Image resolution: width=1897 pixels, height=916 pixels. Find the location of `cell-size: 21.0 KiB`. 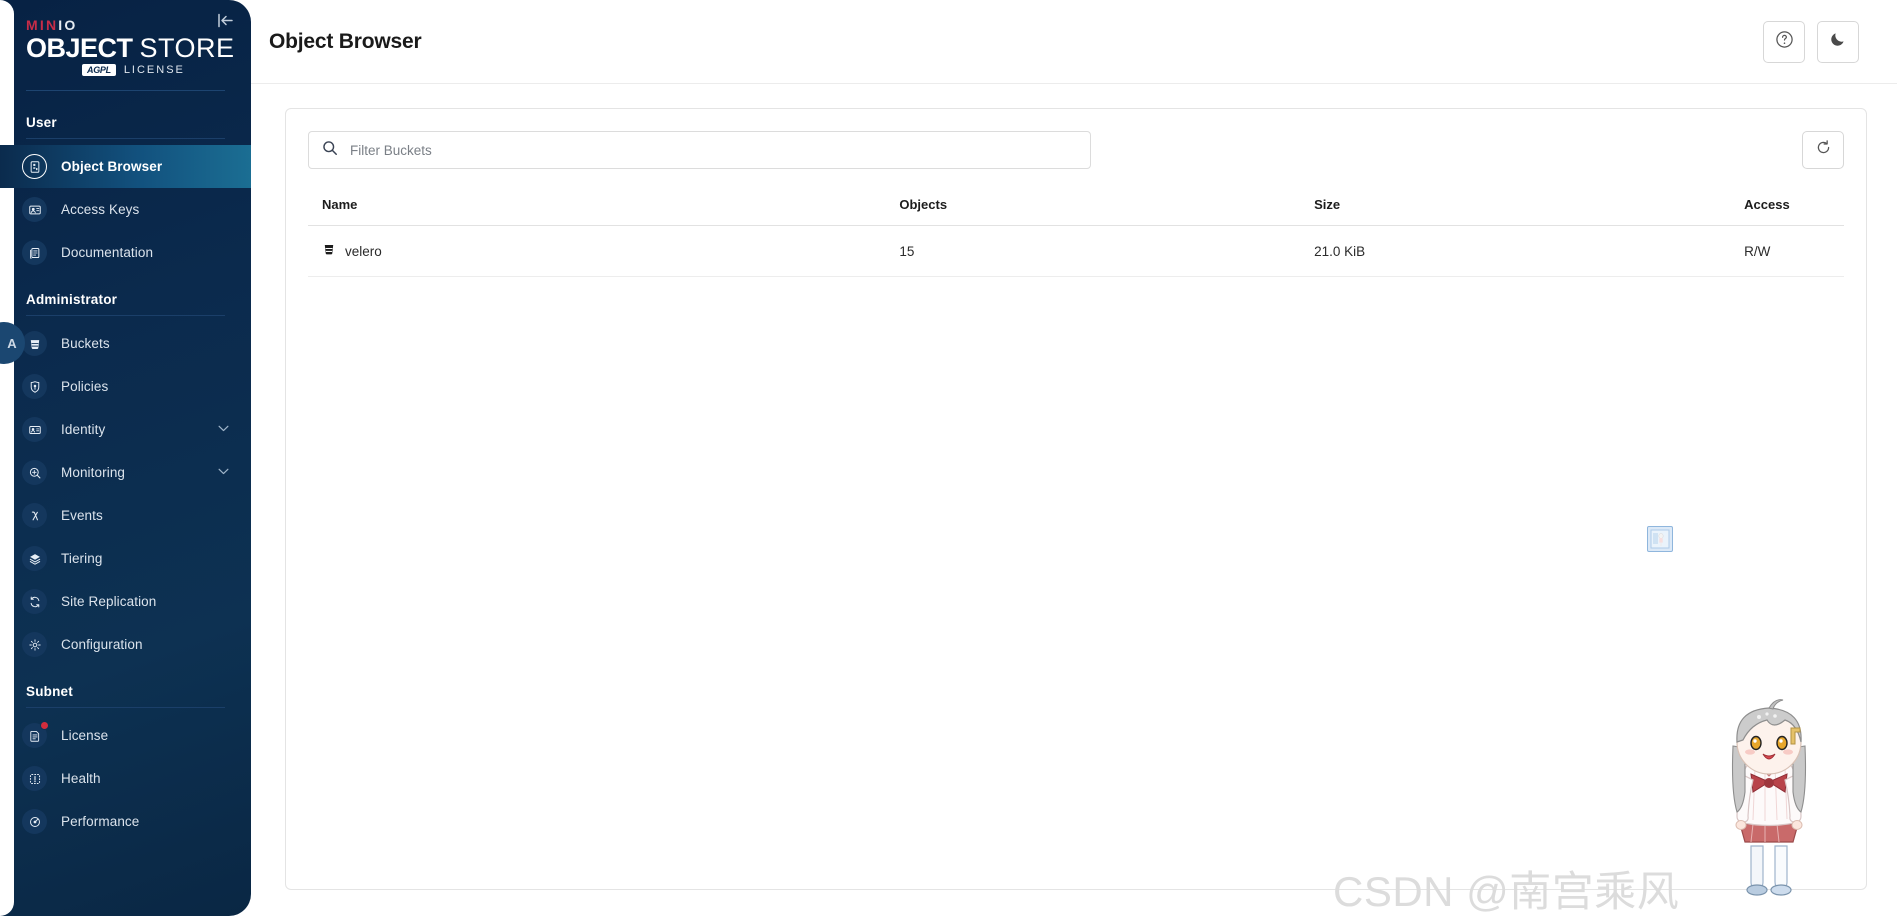

cell-size: 21.0 KiB is located at coordinates (1529, 251).